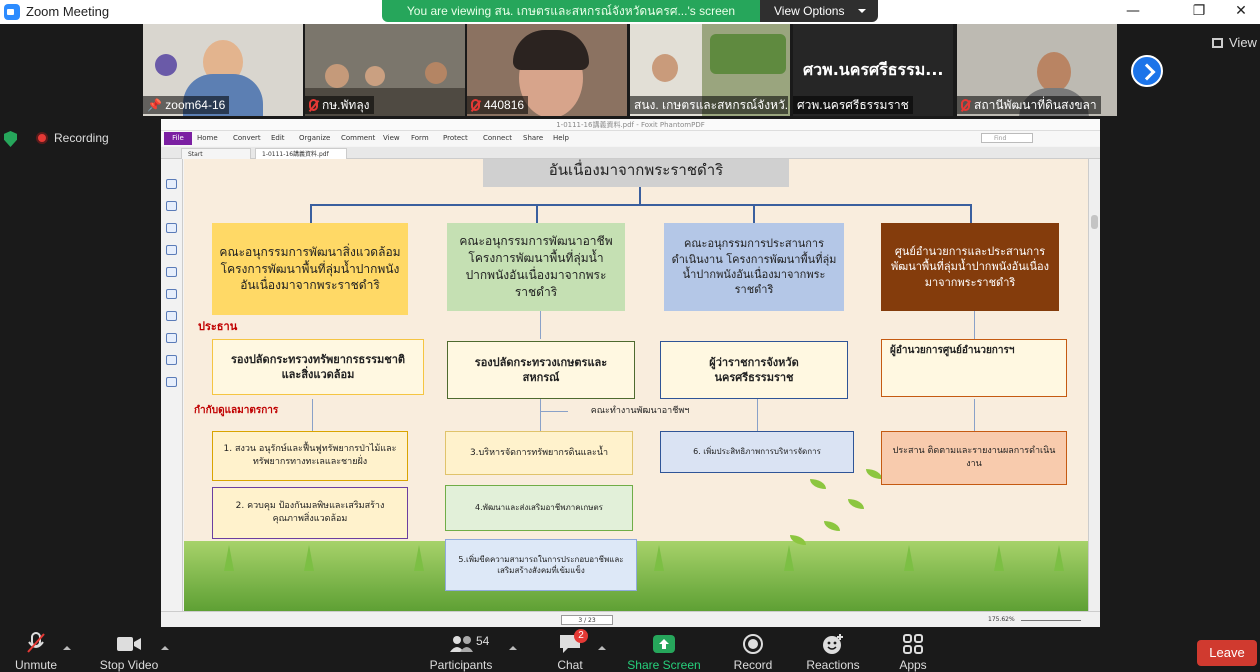 This screenshot has height=672, width=1260. Describe the element at coordinates (207, 138) in the screenshot. I see `pdf-menu-home: Home` at that location.